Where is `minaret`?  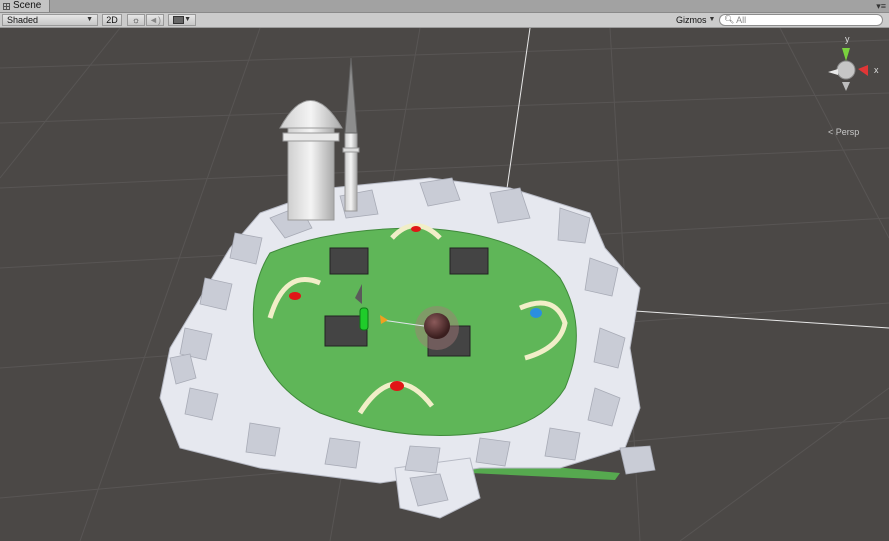 minaret is located at coordinates (351, 134).